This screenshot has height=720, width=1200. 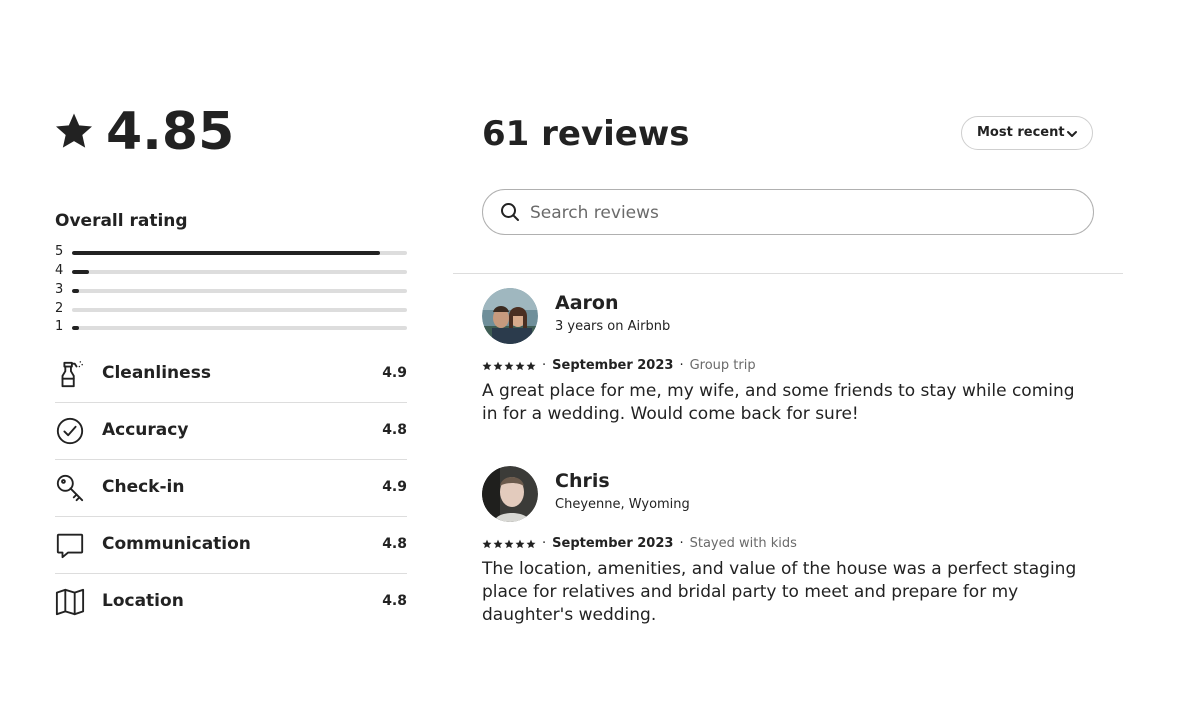 I want to click on reviews-count-title: 61 reviews, so click(x=586, y=134).